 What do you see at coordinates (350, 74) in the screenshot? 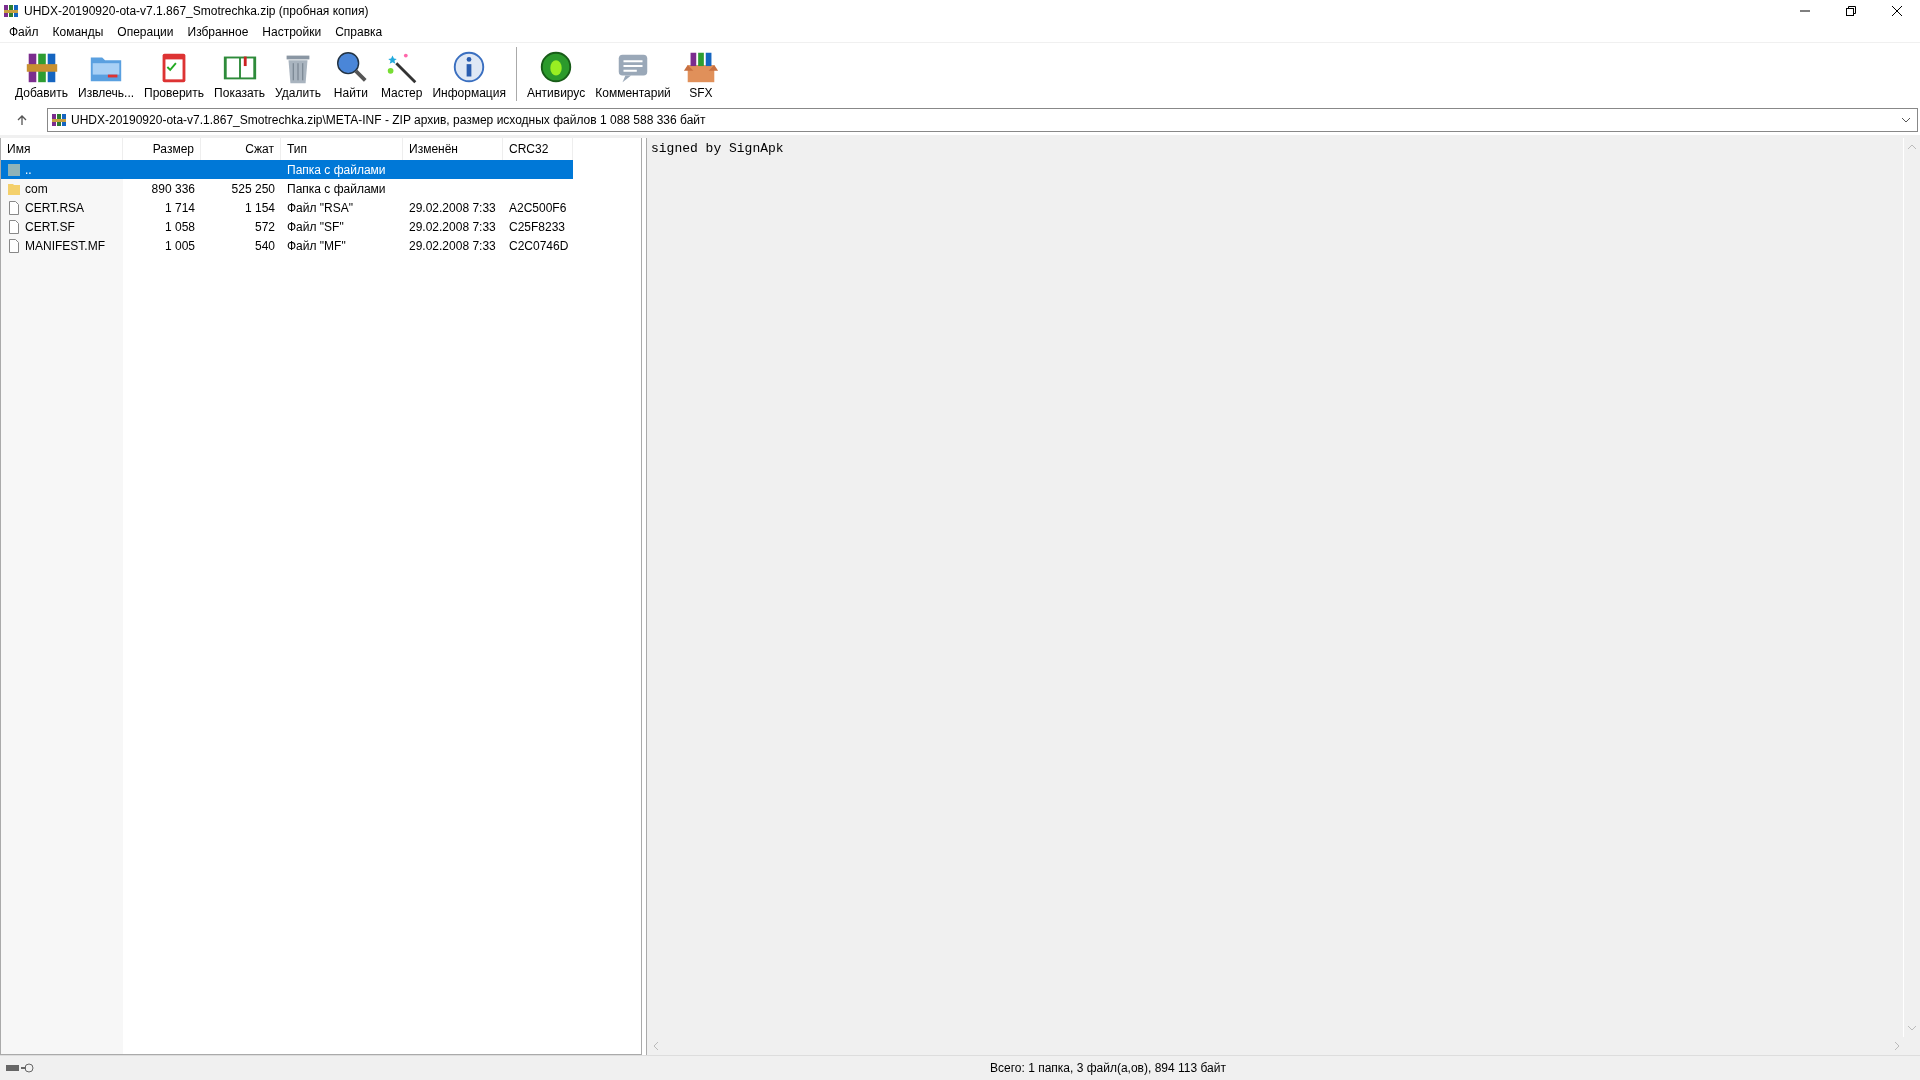
I see `toolbar-button: Найти` at bounding box center [350, 74].